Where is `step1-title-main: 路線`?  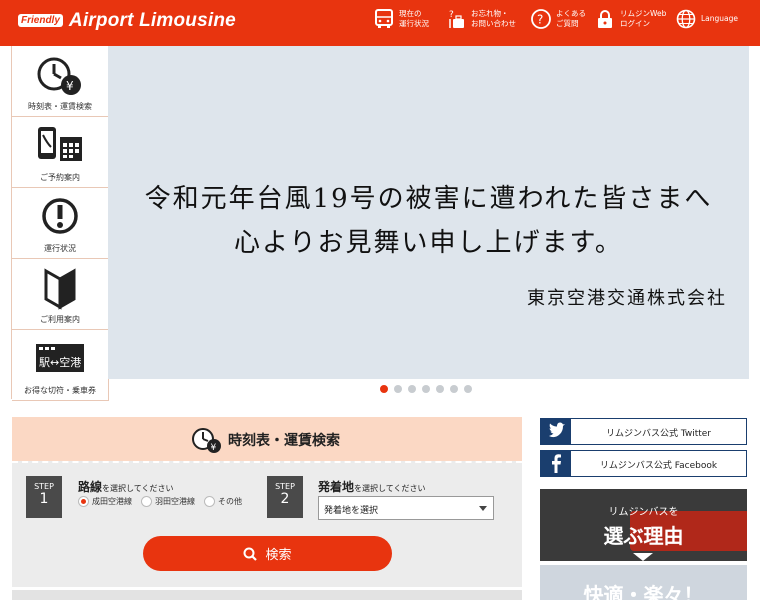
step1-title-main: 路線 is located at coordinates (90, 487).